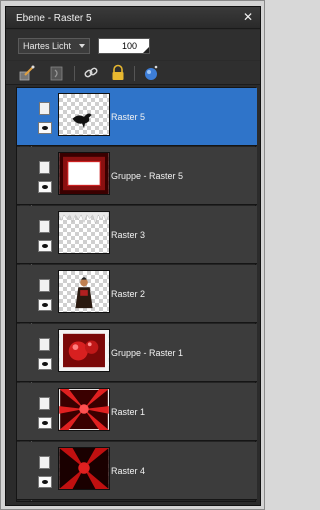  What do you see at coordinates (147, 353) in the screenshot?
I see `layer-name: Gruppe - Raster 1` at bounding box center [147, 353].